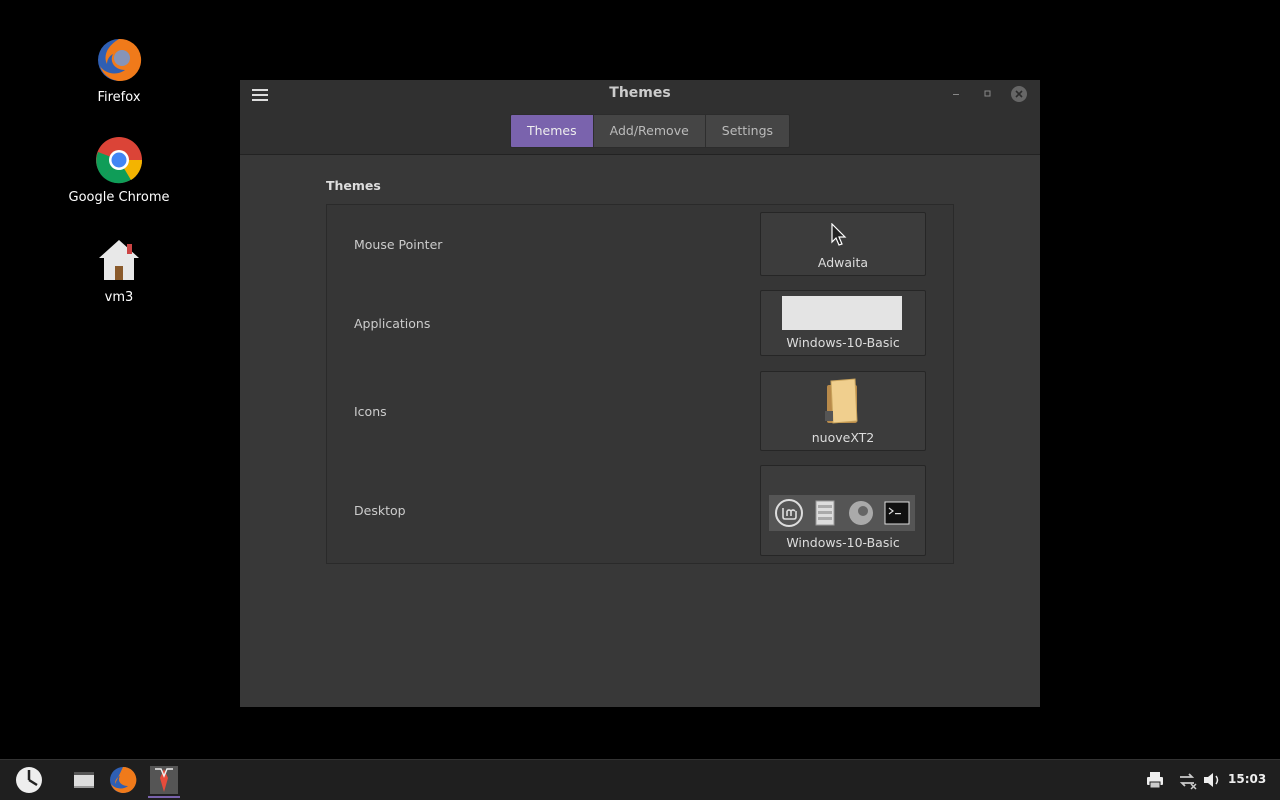  Describe the element at coordinates (640, 779) in the screenshot. I see `taskbar: 15:03` at that location.